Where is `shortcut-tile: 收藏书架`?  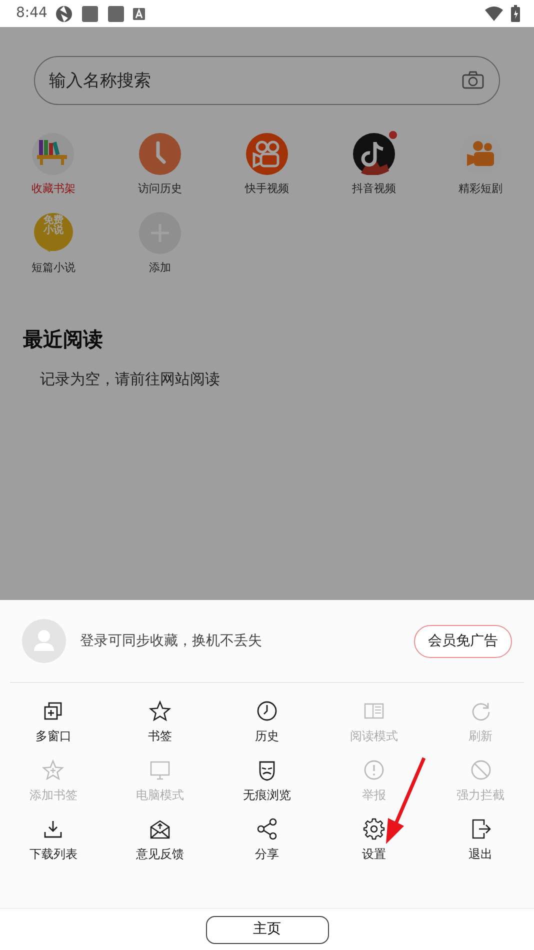
shortcut-tile: 收藏书架 is located at coordinates (53, 165).